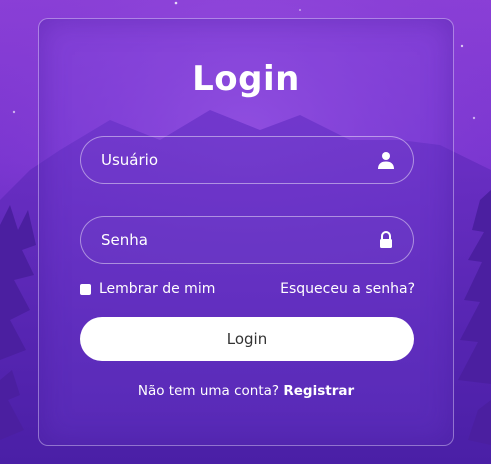  Describe the element at coordinates (157, 289) in the screenshot. I see `remember-label: Lembrar de mim` at that location.